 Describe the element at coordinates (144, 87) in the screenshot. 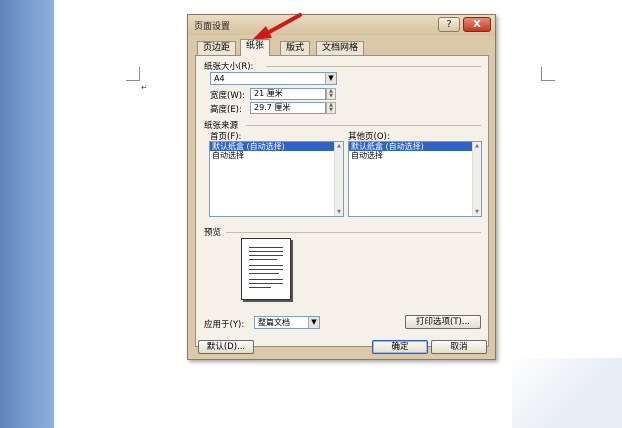

I see `paragraph-mark: ↵` at that location.